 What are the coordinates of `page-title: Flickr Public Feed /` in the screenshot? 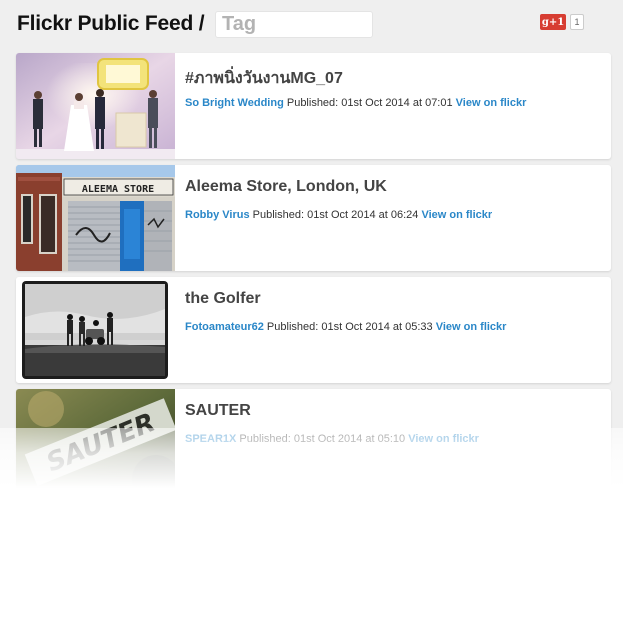 It's located at (111, 23).